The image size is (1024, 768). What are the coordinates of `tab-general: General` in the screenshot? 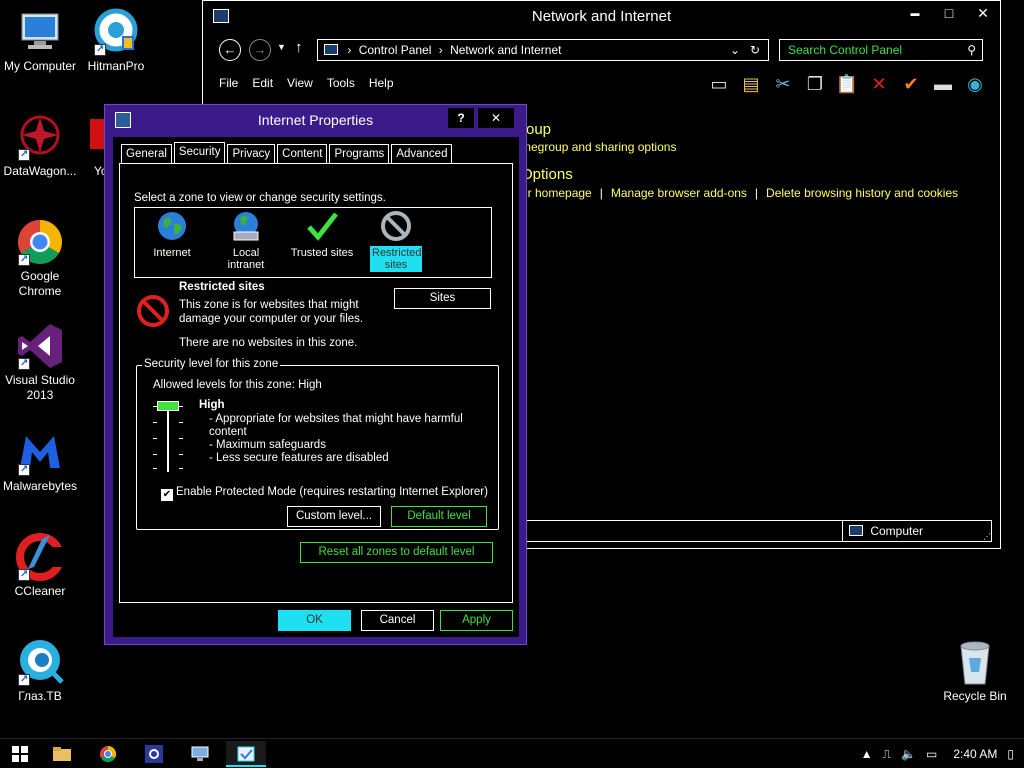 It's located at (146, 153).